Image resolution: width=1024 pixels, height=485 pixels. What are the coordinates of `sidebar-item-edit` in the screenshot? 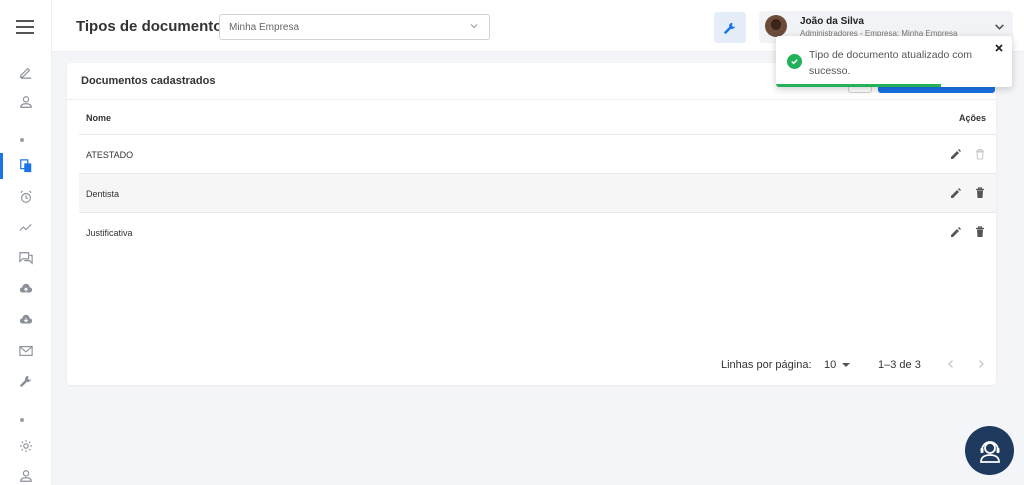 It's located at (26, 72).